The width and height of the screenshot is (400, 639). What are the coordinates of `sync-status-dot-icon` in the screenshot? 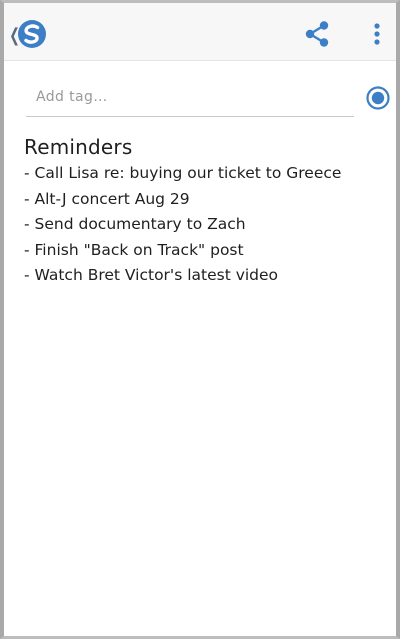 It's located at (378, 98).